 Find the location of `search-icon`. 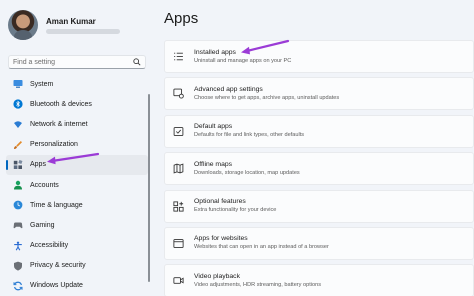

search-icon is located at coordinates (137, 62).